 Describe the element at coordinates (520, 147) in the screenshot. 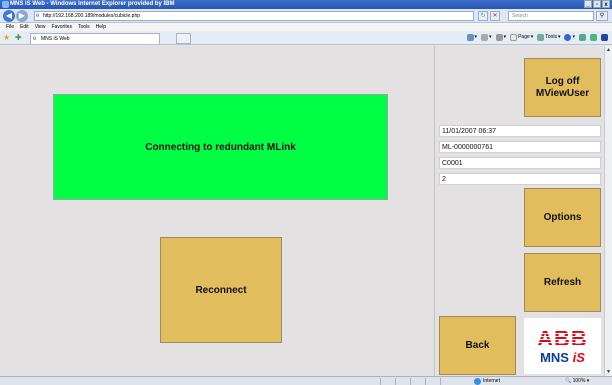

I see `mlink-id-field: ML-0000000761` at that location.